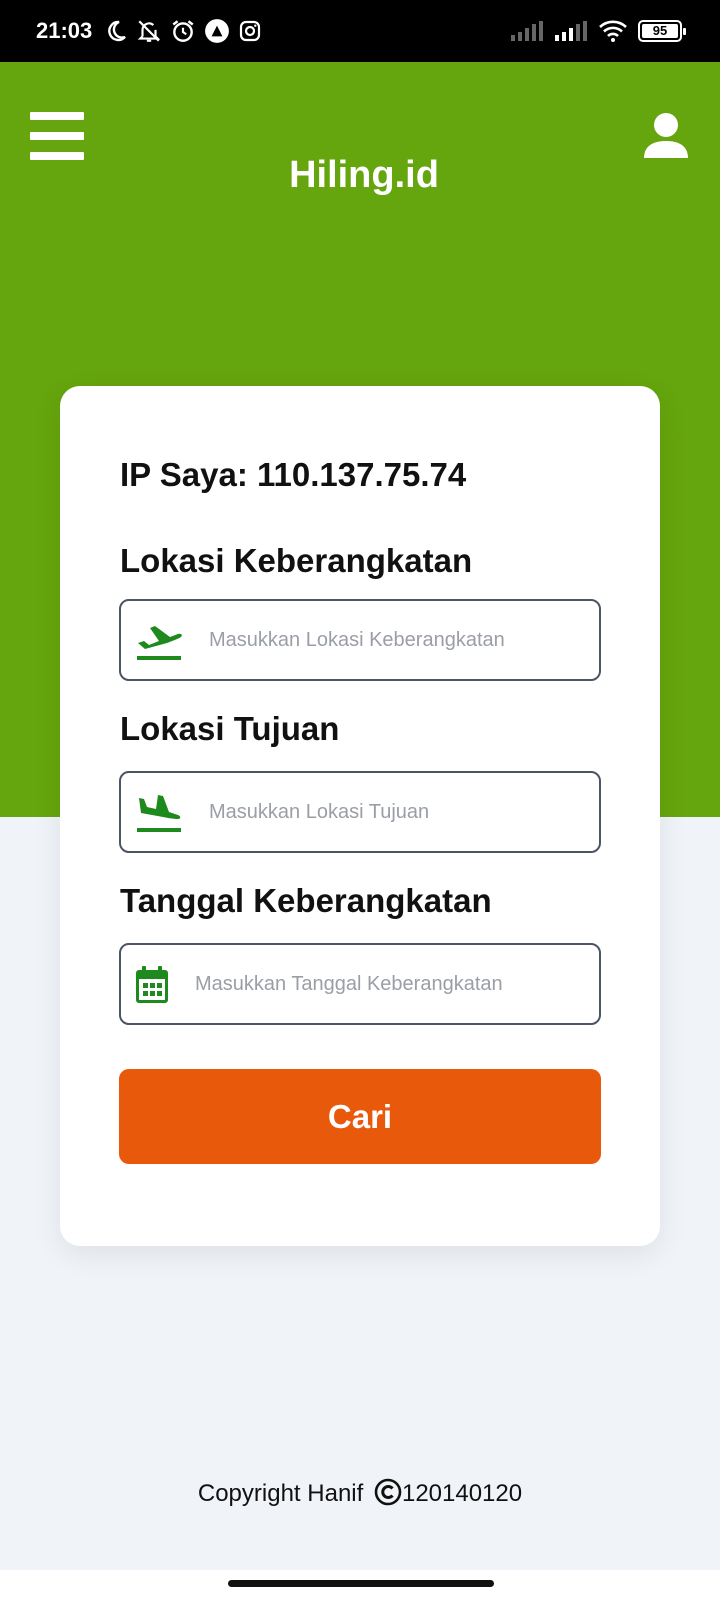 The width and height of the screenshot is (720, 1600). I want to click on app-icon, so click(217, 31).